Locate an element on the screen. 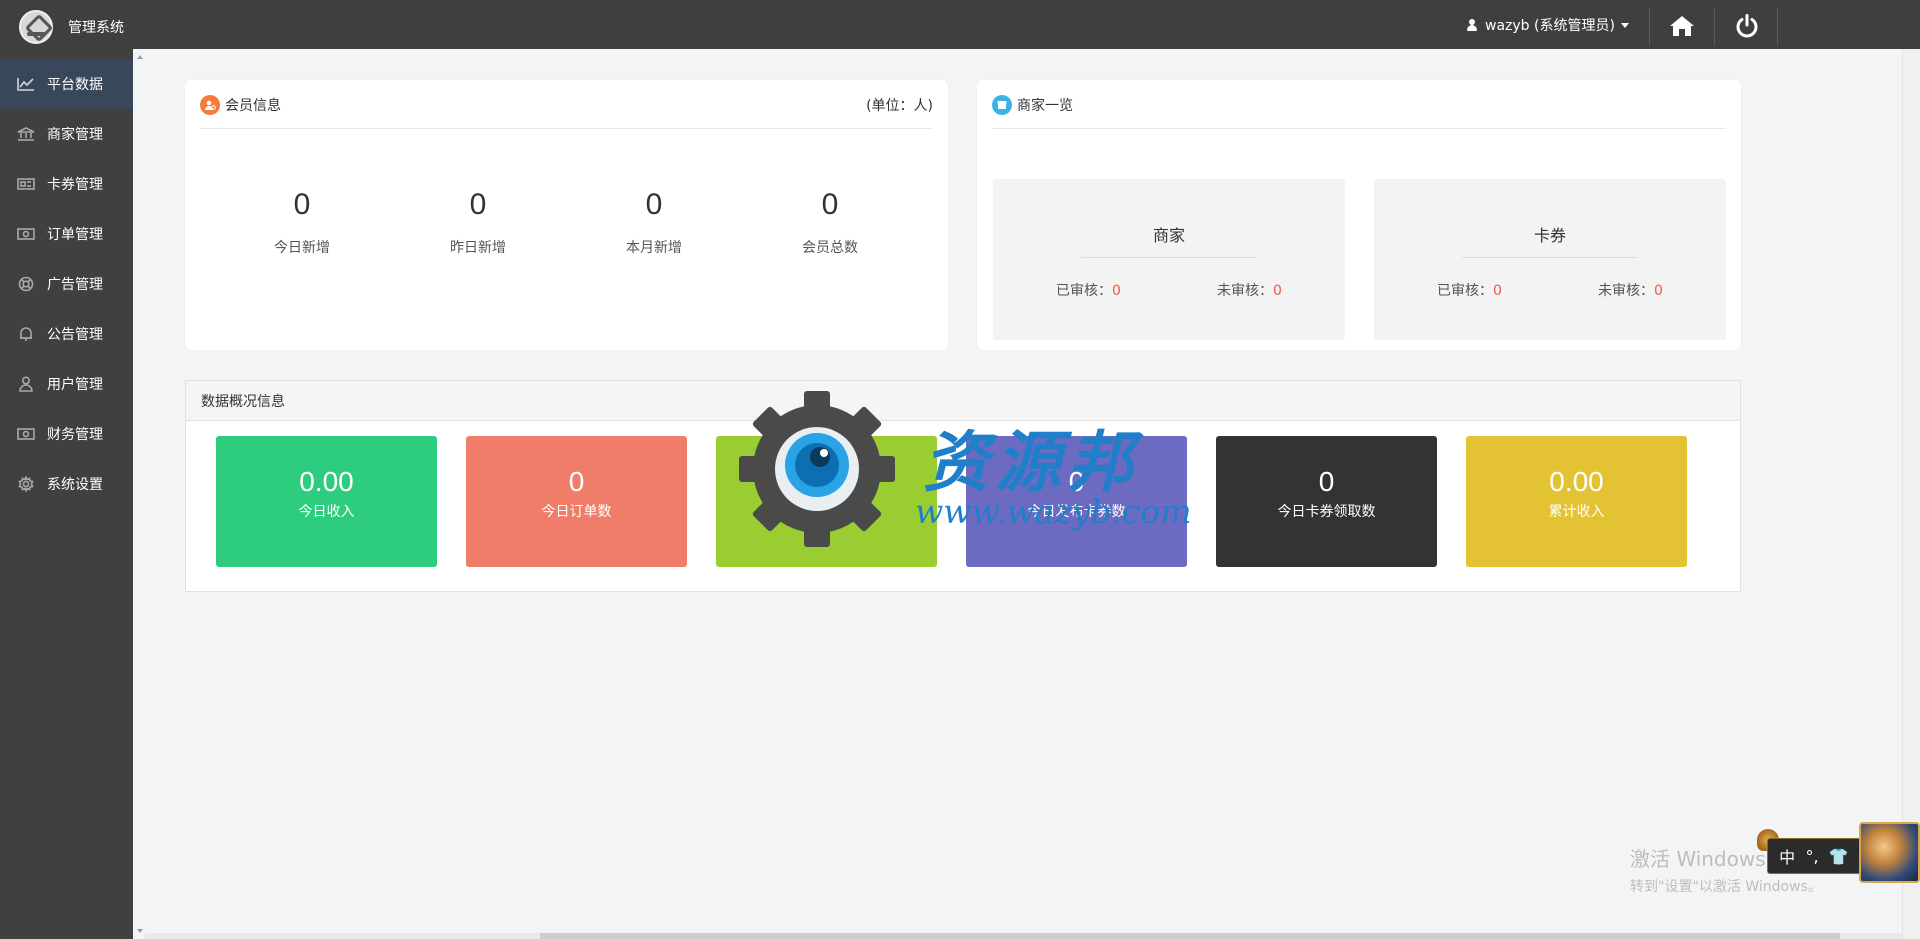 The image size is (1920, 939). watermark-url: www.wazyb.com is located at coordinates (1053, 511).